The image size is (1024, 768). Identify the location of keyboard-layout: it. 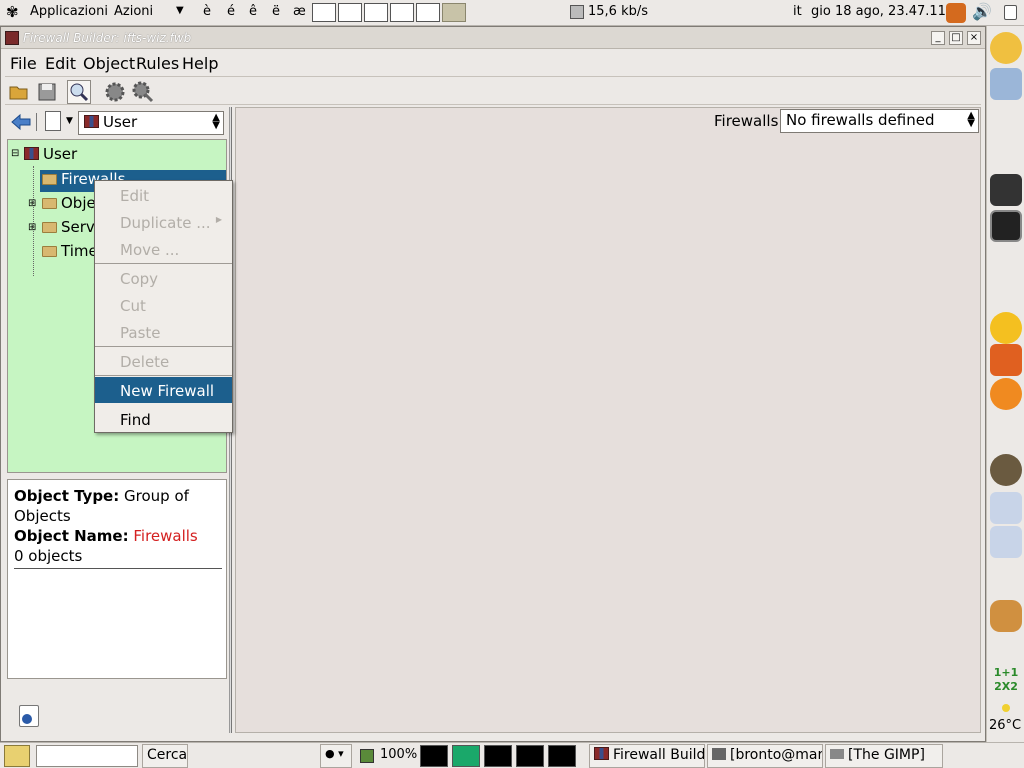
(797, 11).